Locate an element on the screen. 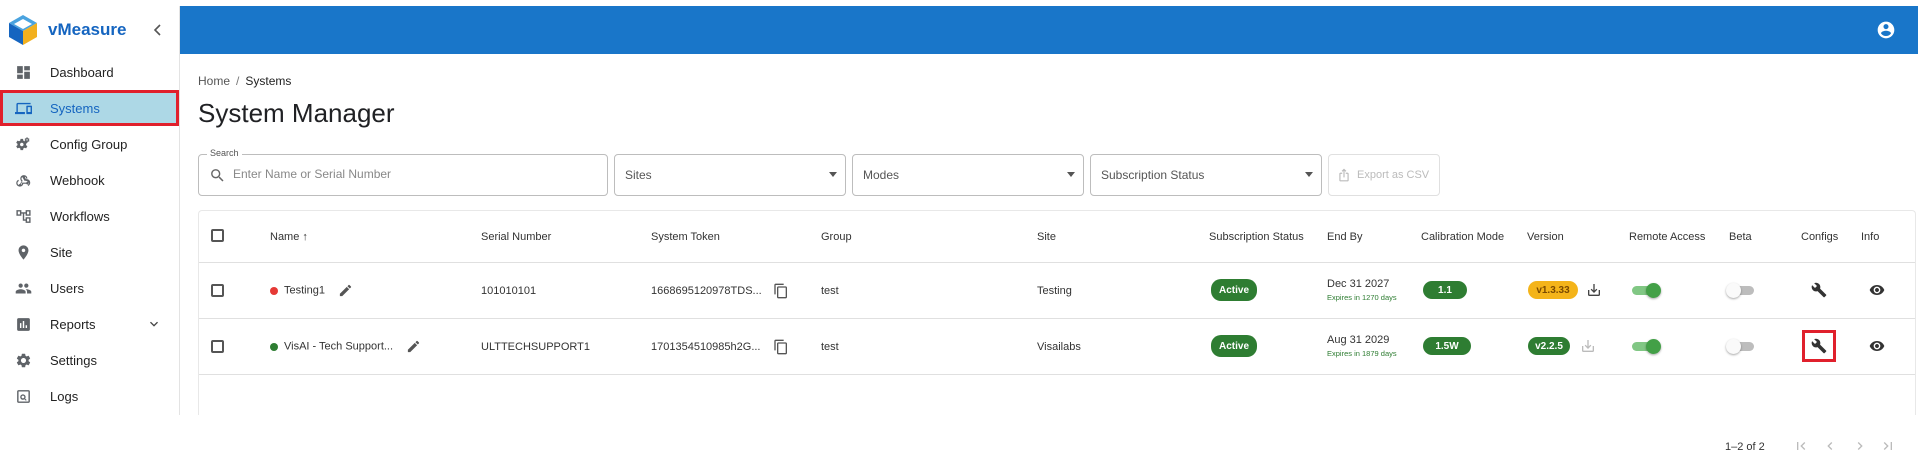 This screenshot has width=1918, height=459. sites-select-value: Sites is located at coordinates (638, 175).